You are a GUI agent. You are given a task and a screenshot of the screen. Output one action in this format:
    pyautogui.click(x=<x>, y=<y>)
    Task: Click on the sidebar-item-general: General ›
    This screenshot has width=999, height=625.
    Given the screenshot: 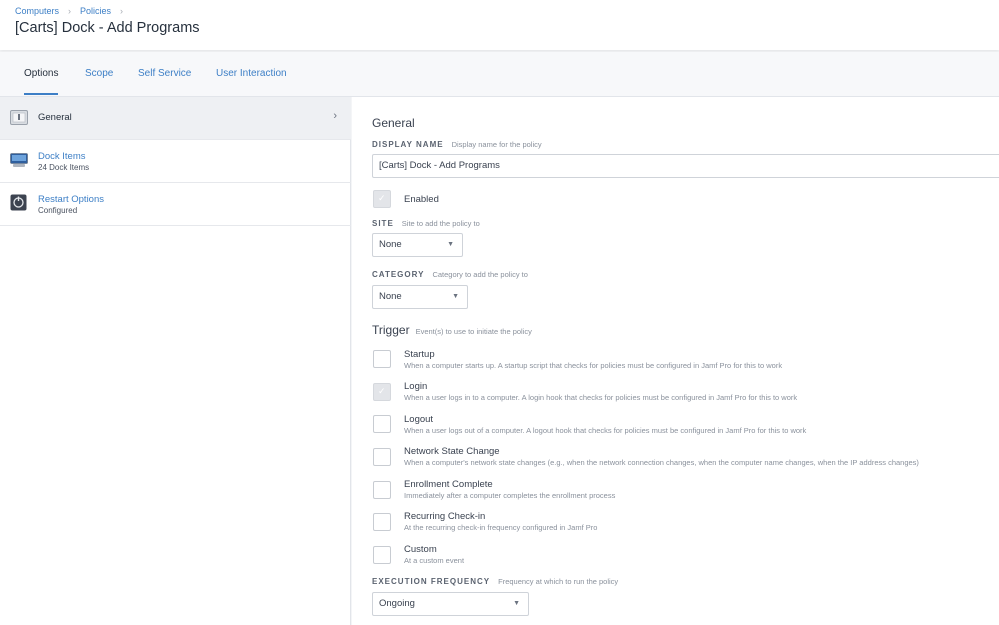 What is the action you would take?
    pyautogui.click(x=175, y=118)
    